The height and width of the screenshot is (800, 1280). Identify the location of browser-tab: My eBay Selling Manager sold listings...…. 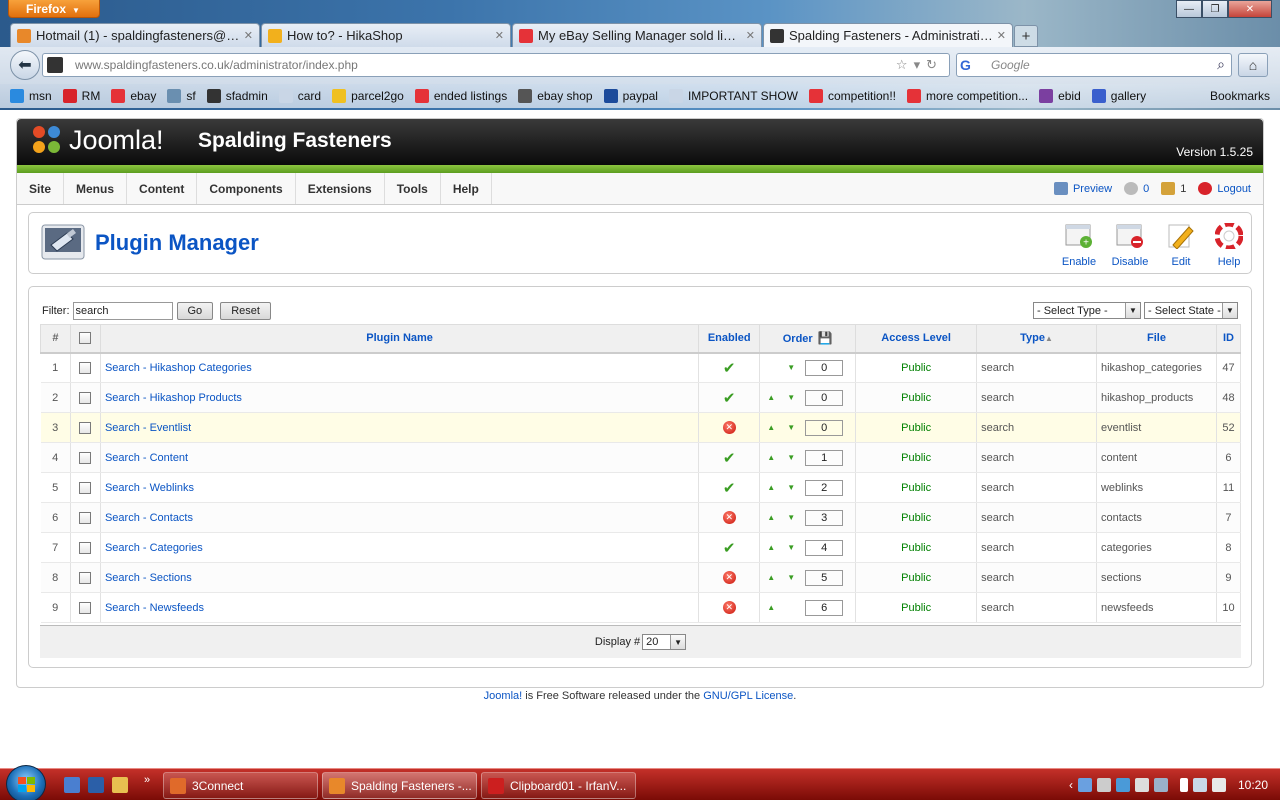
(637, 35).